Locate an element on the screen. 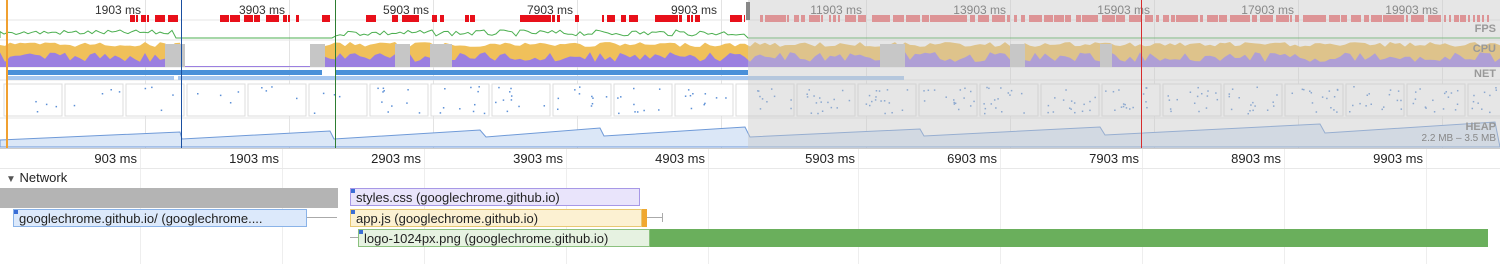 The image size is (1500, 264). ruler-tick-label: 9903 ms is located at coordinates (1398, 158).